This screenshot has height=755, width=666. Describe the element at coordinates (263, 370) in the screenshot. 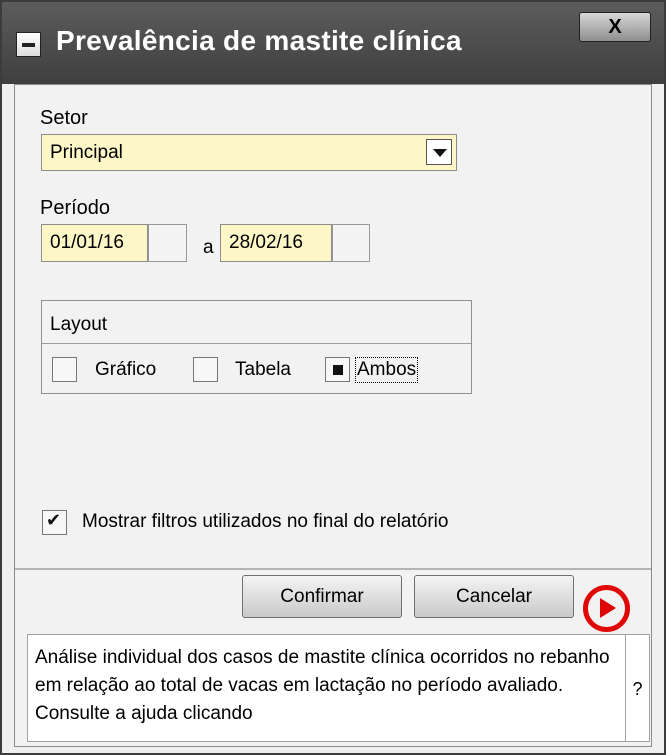

I see `tabela-label: Tabela` at that location.